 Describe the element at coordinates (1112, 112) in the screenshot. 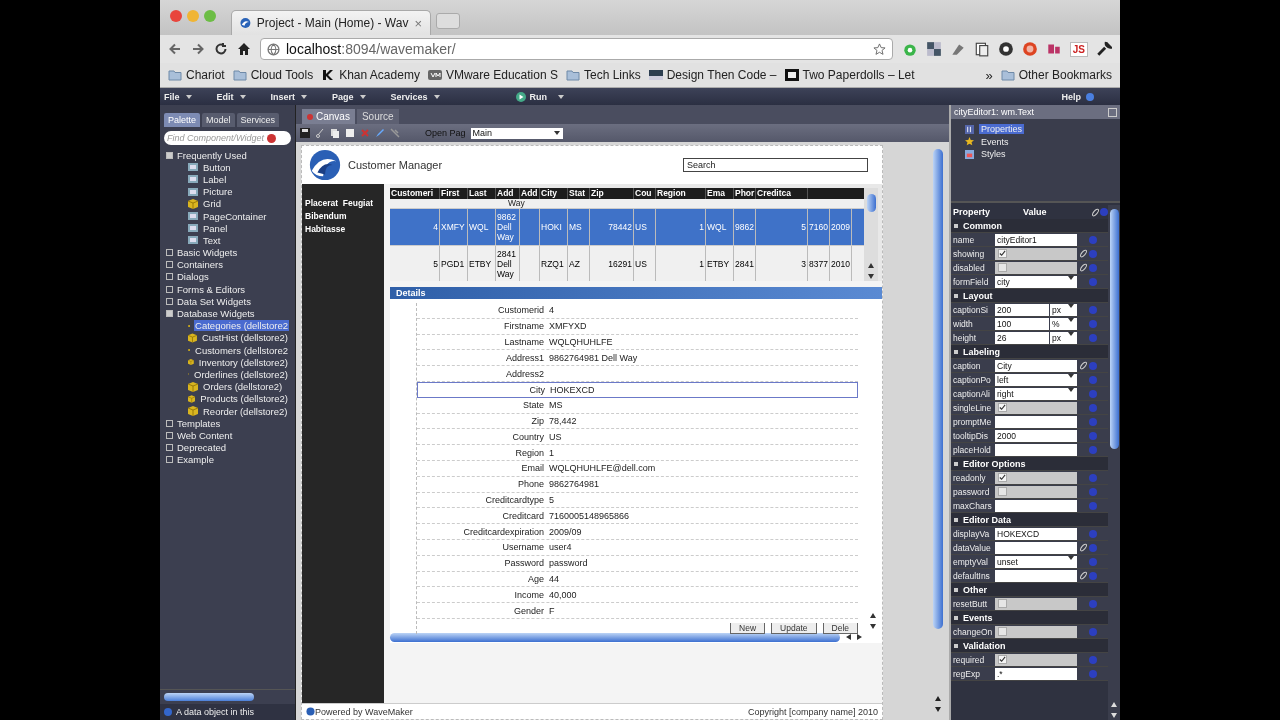

I see `maximize-button` at that location.